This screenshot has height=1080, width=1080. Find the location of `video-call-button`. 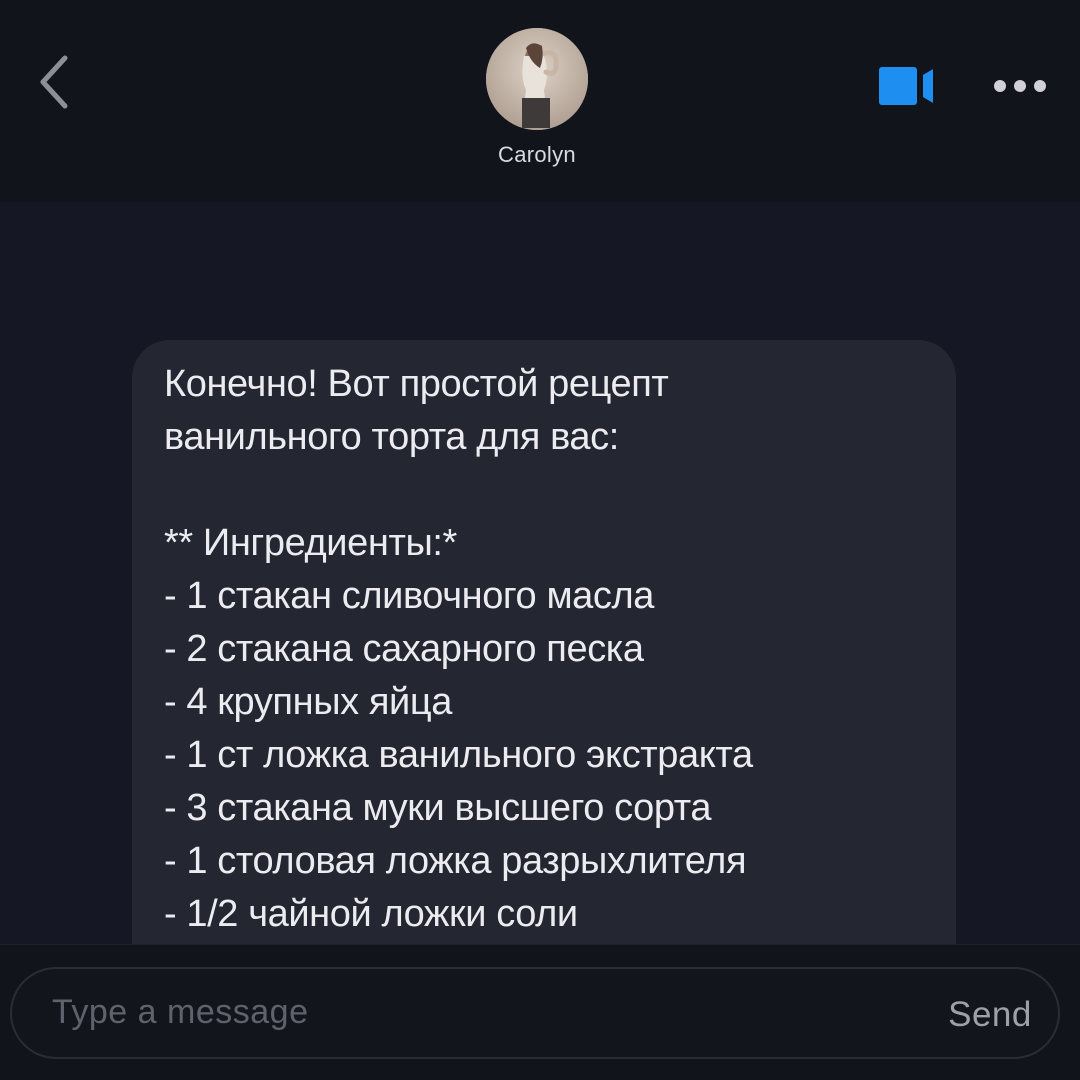

video-call-button is located at coordinates (910, 86).